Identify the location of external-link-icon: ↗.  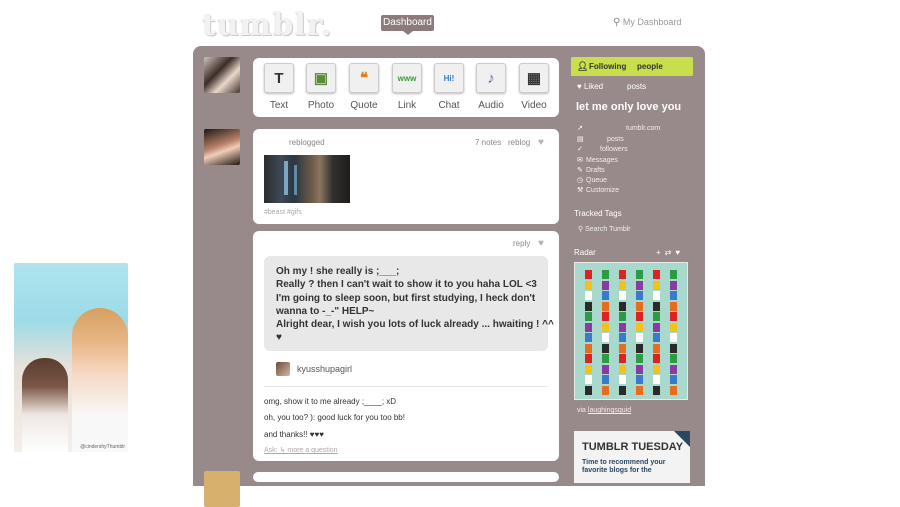
(580, 128).